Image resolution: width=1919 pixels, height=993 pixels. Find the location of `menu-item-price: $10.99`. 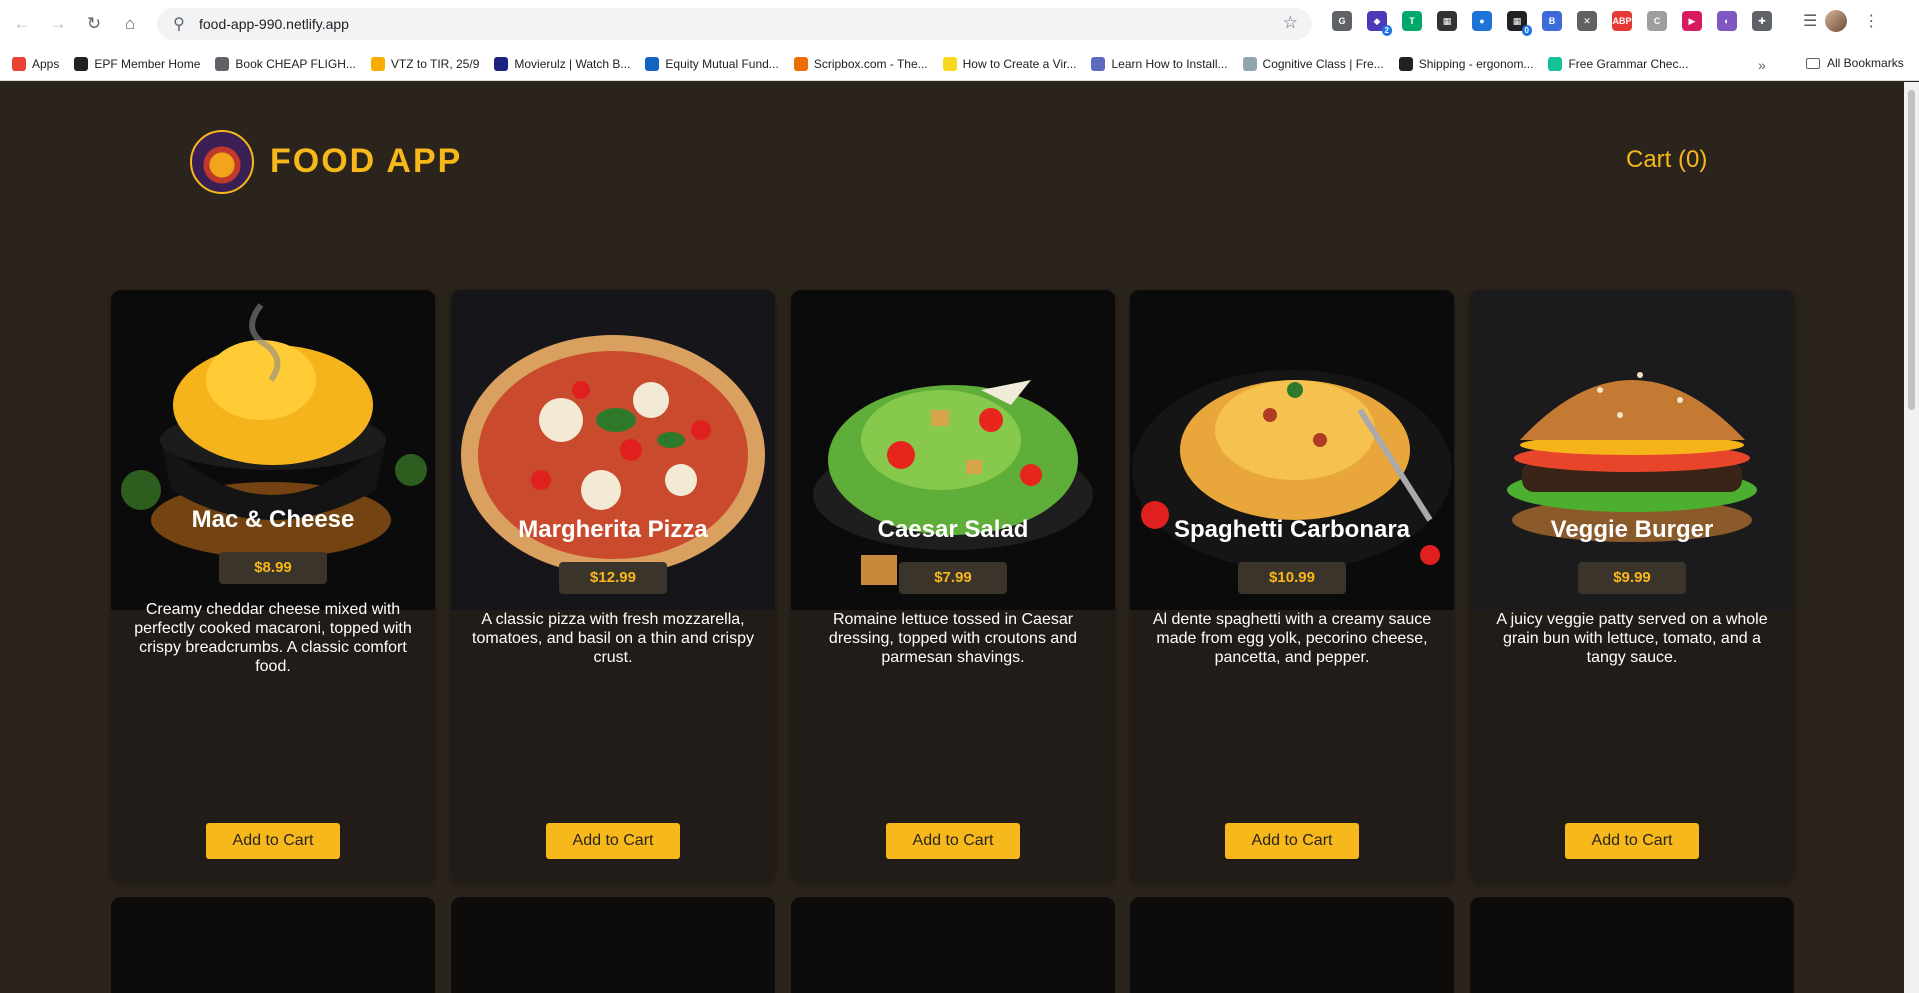

menu-item-price: $10.99 is located at coordinates (1292, 578).